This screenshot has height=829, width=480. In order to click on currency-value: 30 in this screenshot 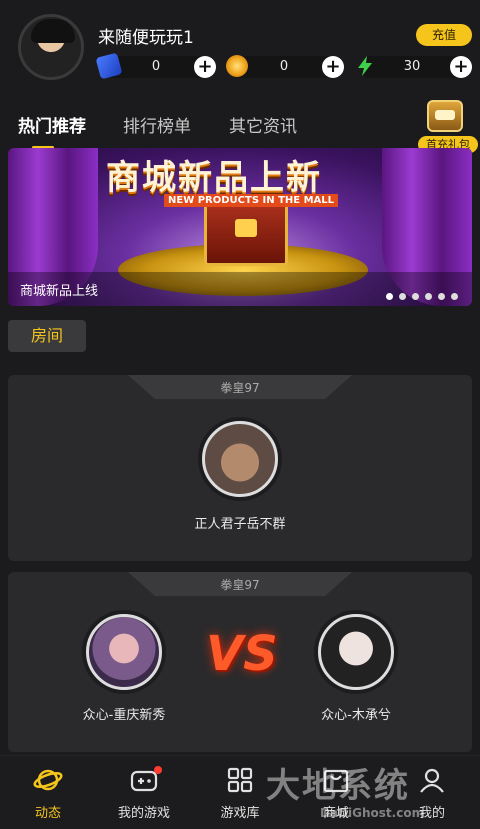, I will do `click(412, 66)`.